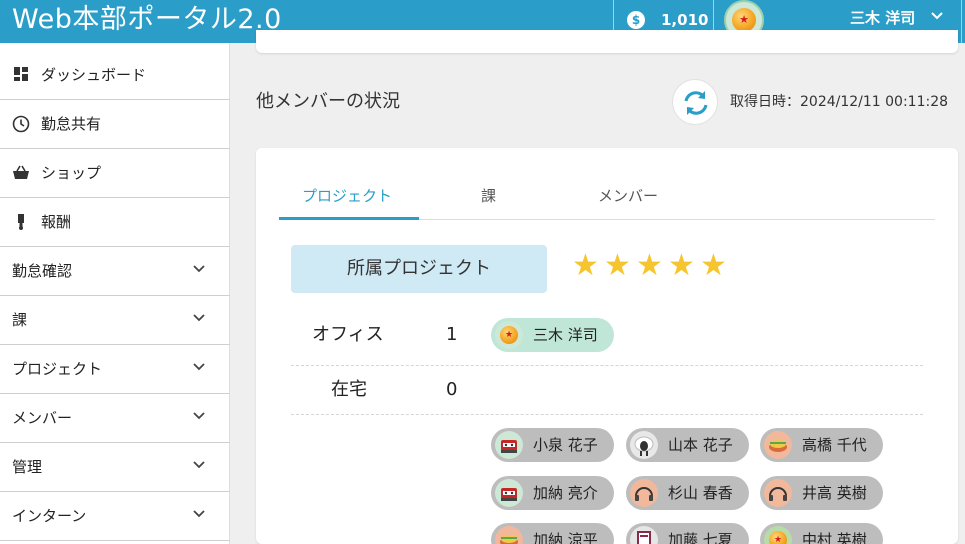 This screenshot has width=965, height=544. What do you see at coordinates (115, 418) in the screenshot?
I see `sidebar-item-members: メンバー` at bounding box center [115, 418].